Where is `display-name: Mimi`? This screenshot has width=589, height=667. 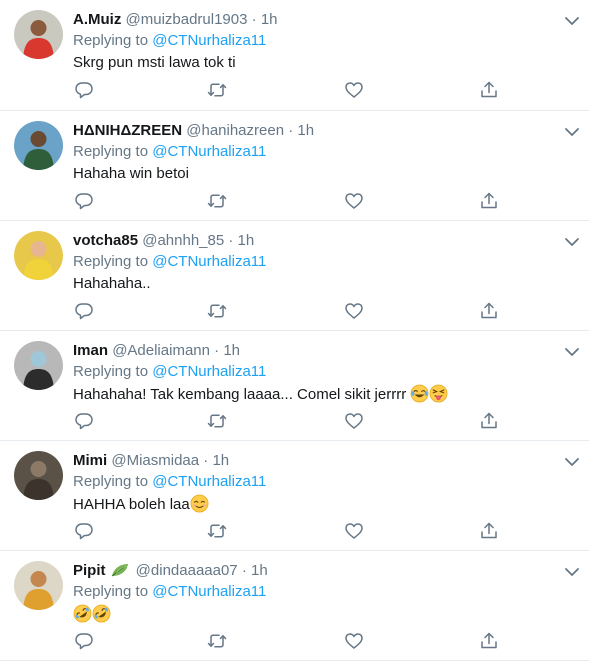
display-name: Mimi is located at coordinates (90, 460).